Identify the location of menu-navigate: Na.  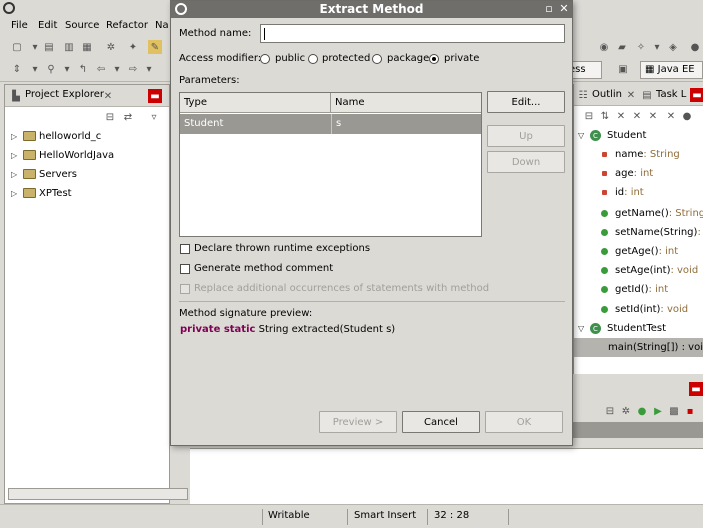
(162, 25).